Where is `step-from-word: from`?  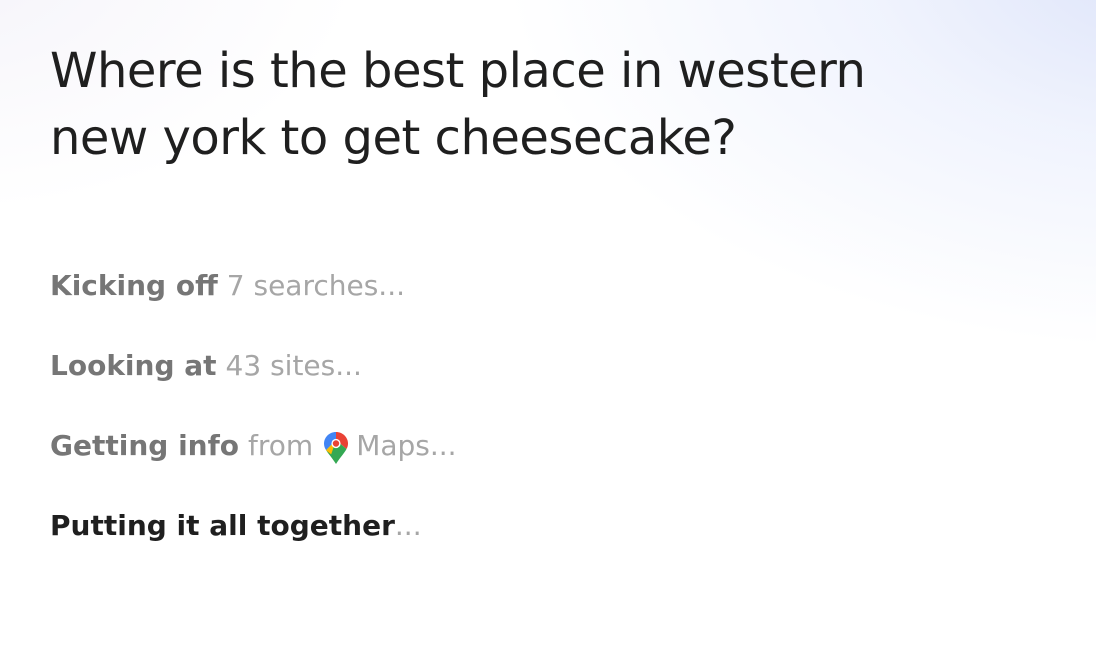 step-from-word: from is located at coordinates (281, 445).